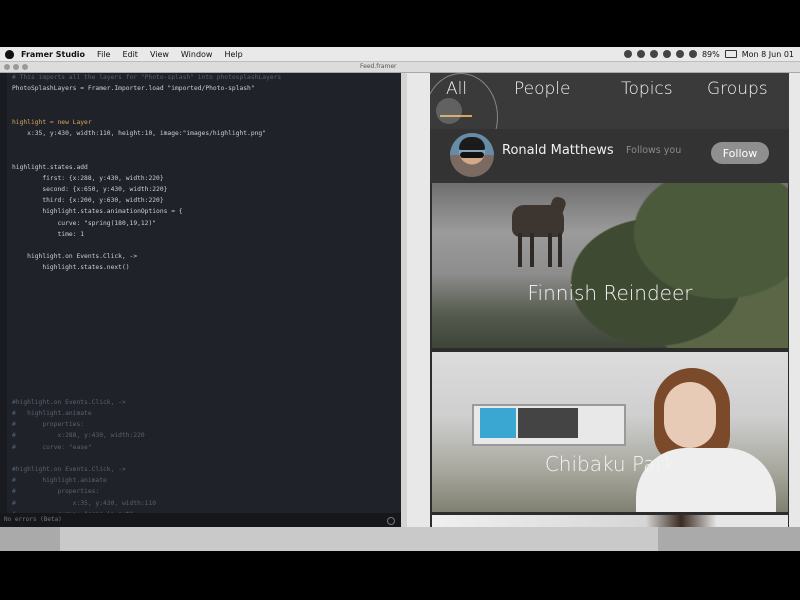 This screenshot has width=800, height=600. I want to click on window-title: Feed.framer, so click(378, 66).